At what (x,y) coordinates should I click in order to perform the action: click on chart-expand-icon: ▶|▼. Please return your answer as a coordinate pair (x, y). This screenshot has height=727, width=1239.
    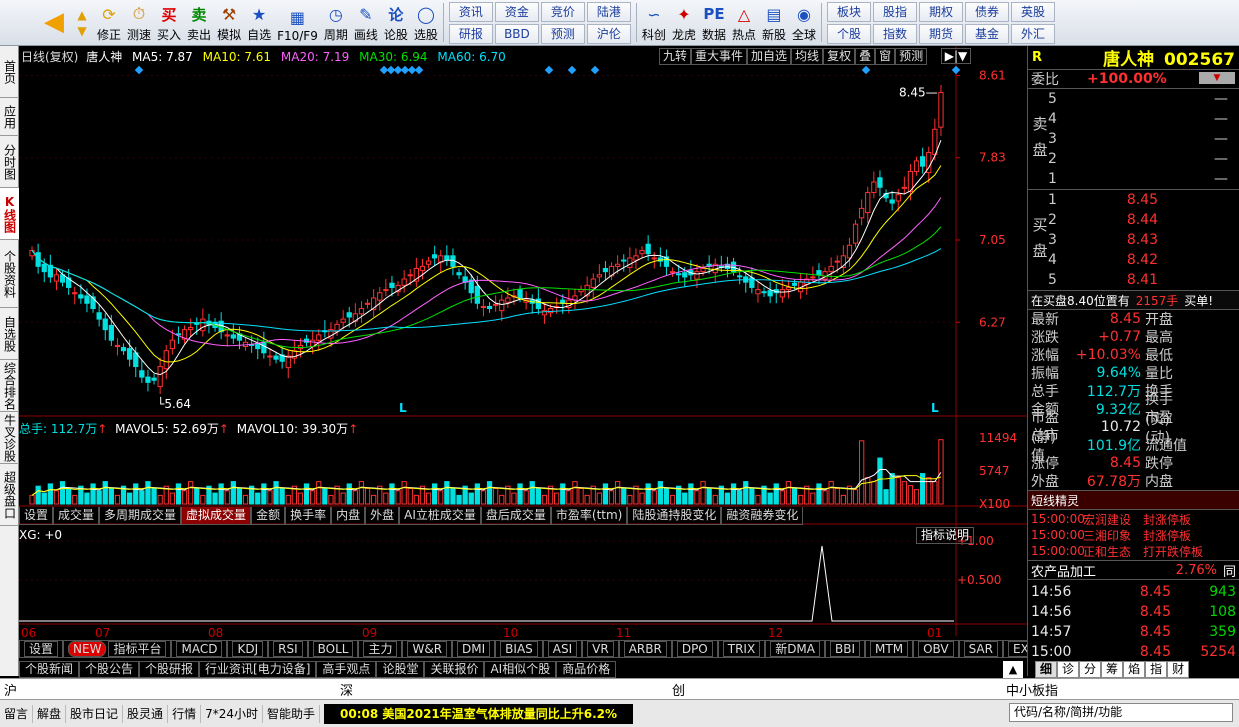
    Looking at the image, I should click on (956, 56).